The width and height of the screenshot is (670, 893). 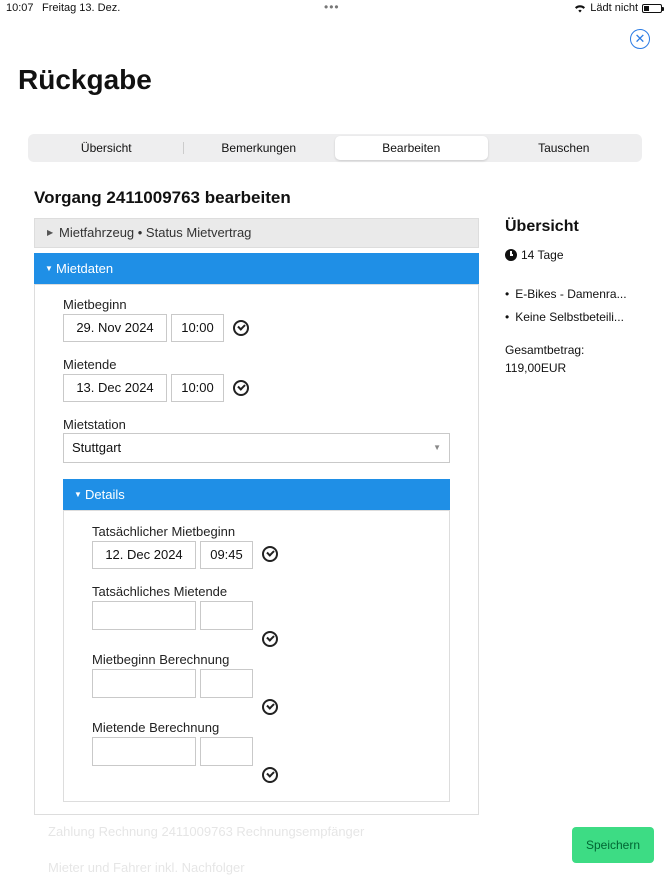 I want to click on wifi-icon, so click(x=580, y=8).